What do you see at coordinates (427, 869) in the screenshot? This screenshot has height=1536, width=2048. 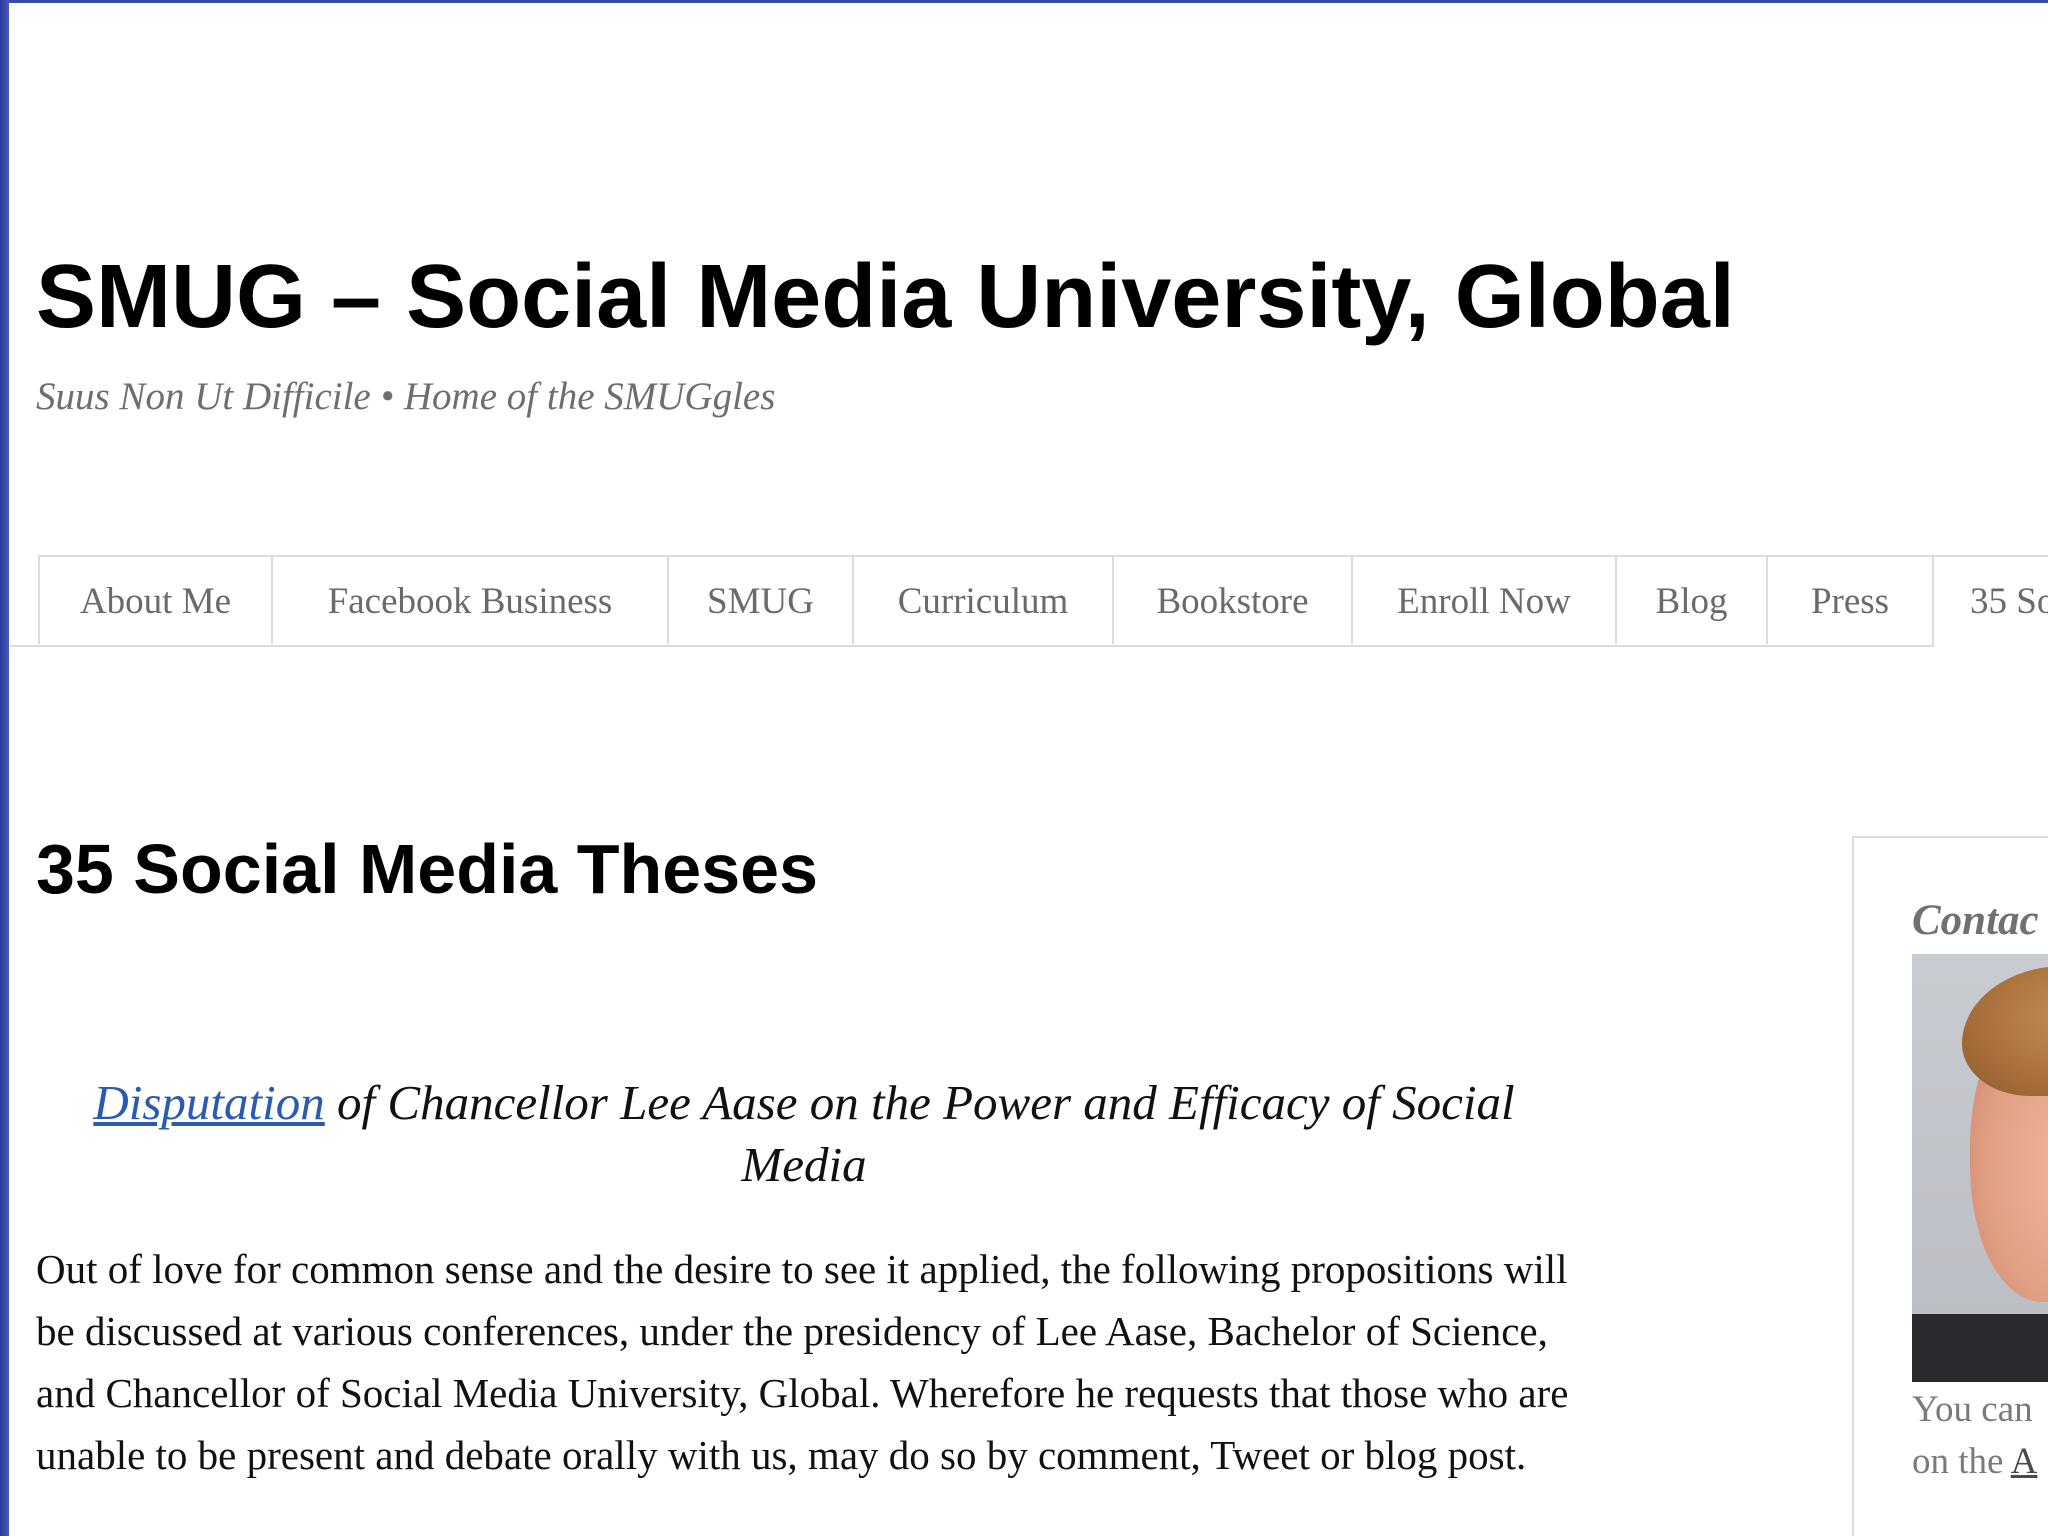 I see `page-title: 35 Social Media Theses` at bounding box center [427, 869].